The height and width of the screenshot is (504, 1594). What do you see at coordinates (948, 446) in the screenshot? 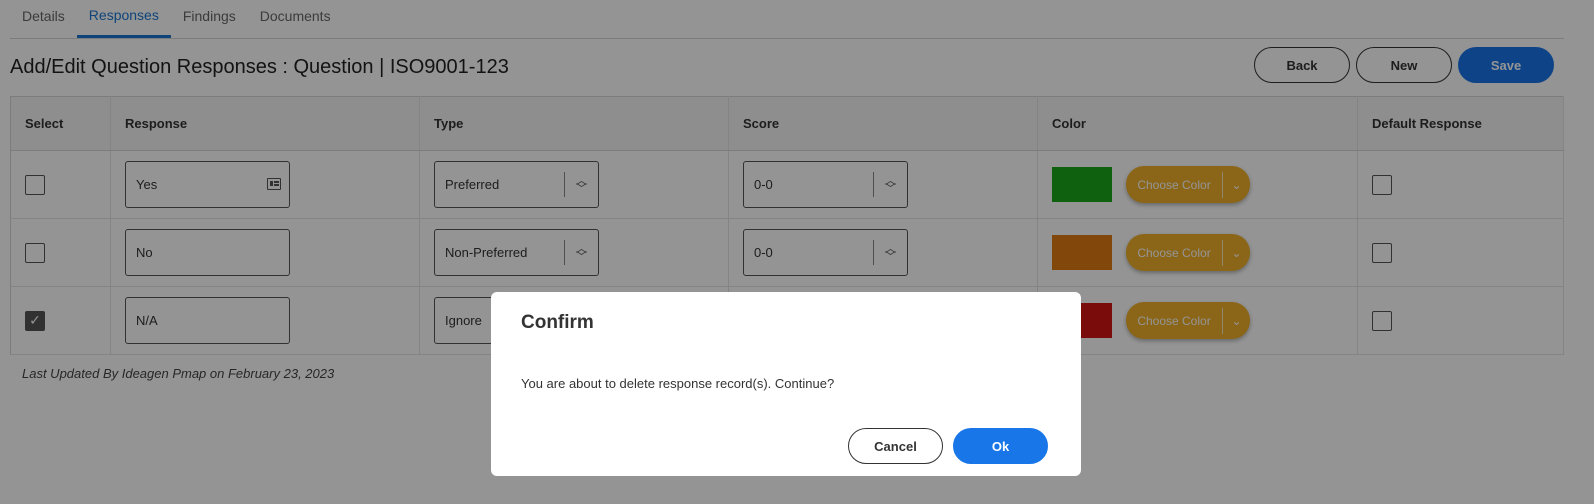
I see `dialog-actions: Cancel Ok` at bounding box center [948, 446].